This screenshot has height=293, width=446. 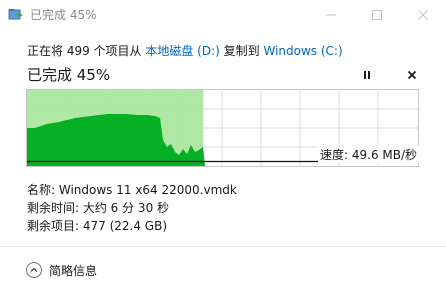 I want to click on copy-files-icon, so click(x=15, y=14).